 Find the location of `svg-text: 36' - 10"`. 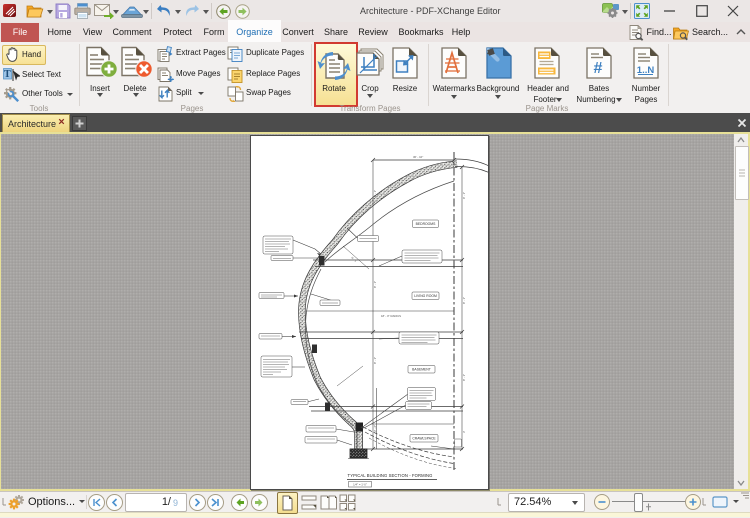

svg-text: 36' - 10" is located at coordinates (418, 157).